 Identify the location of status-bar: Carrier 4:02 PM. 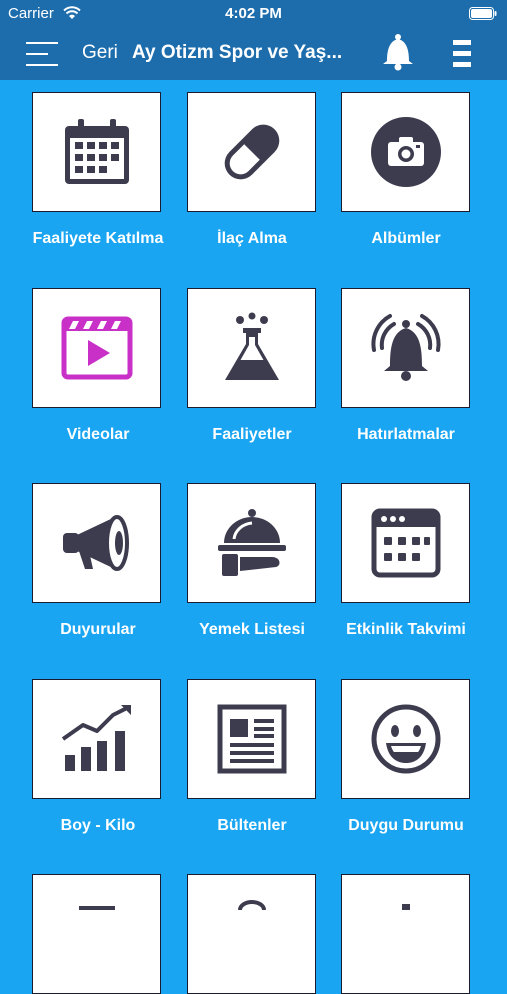
(253, 13).